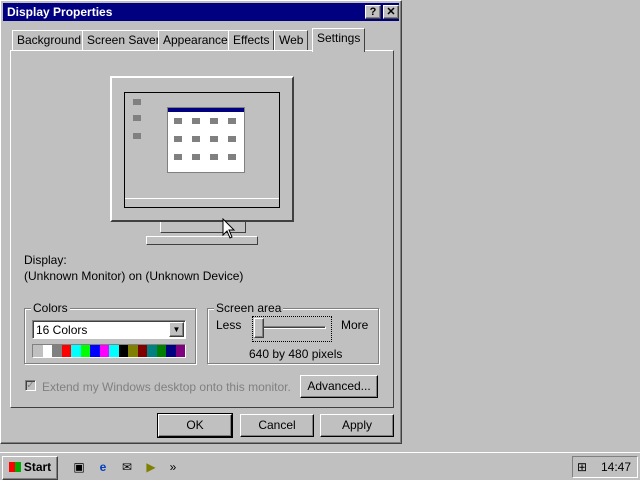  I want to click on cancel-button: Cancel, so click(277, 425).